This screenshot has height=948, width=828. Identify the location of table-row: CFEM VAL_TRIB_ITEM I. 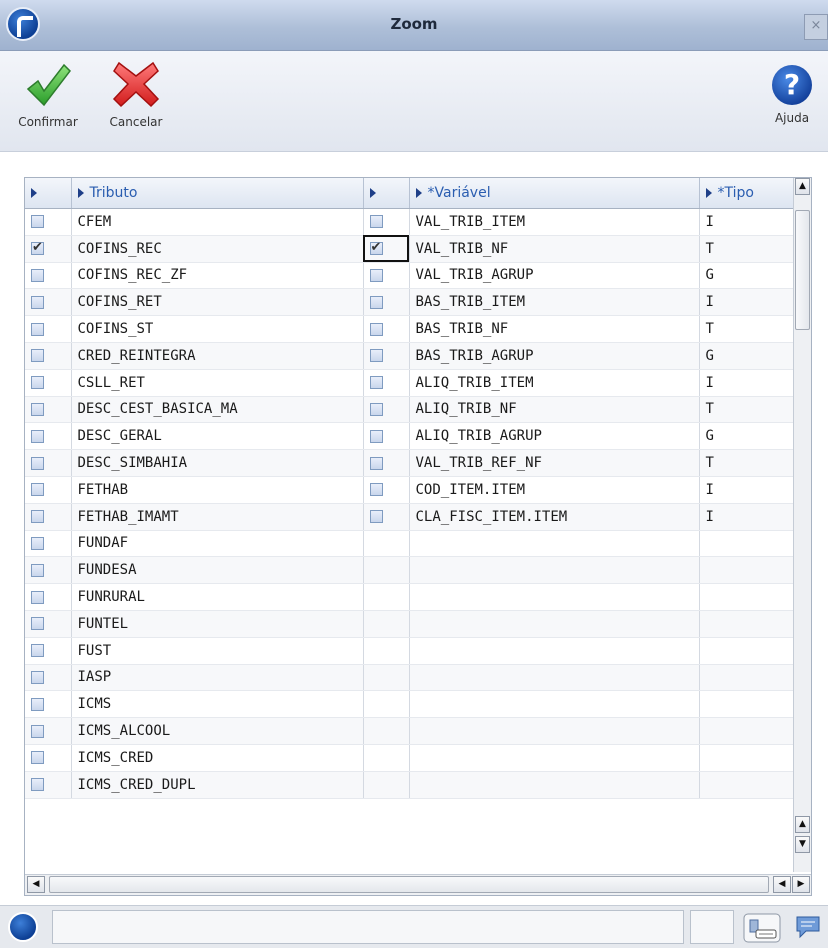
(410, 222).